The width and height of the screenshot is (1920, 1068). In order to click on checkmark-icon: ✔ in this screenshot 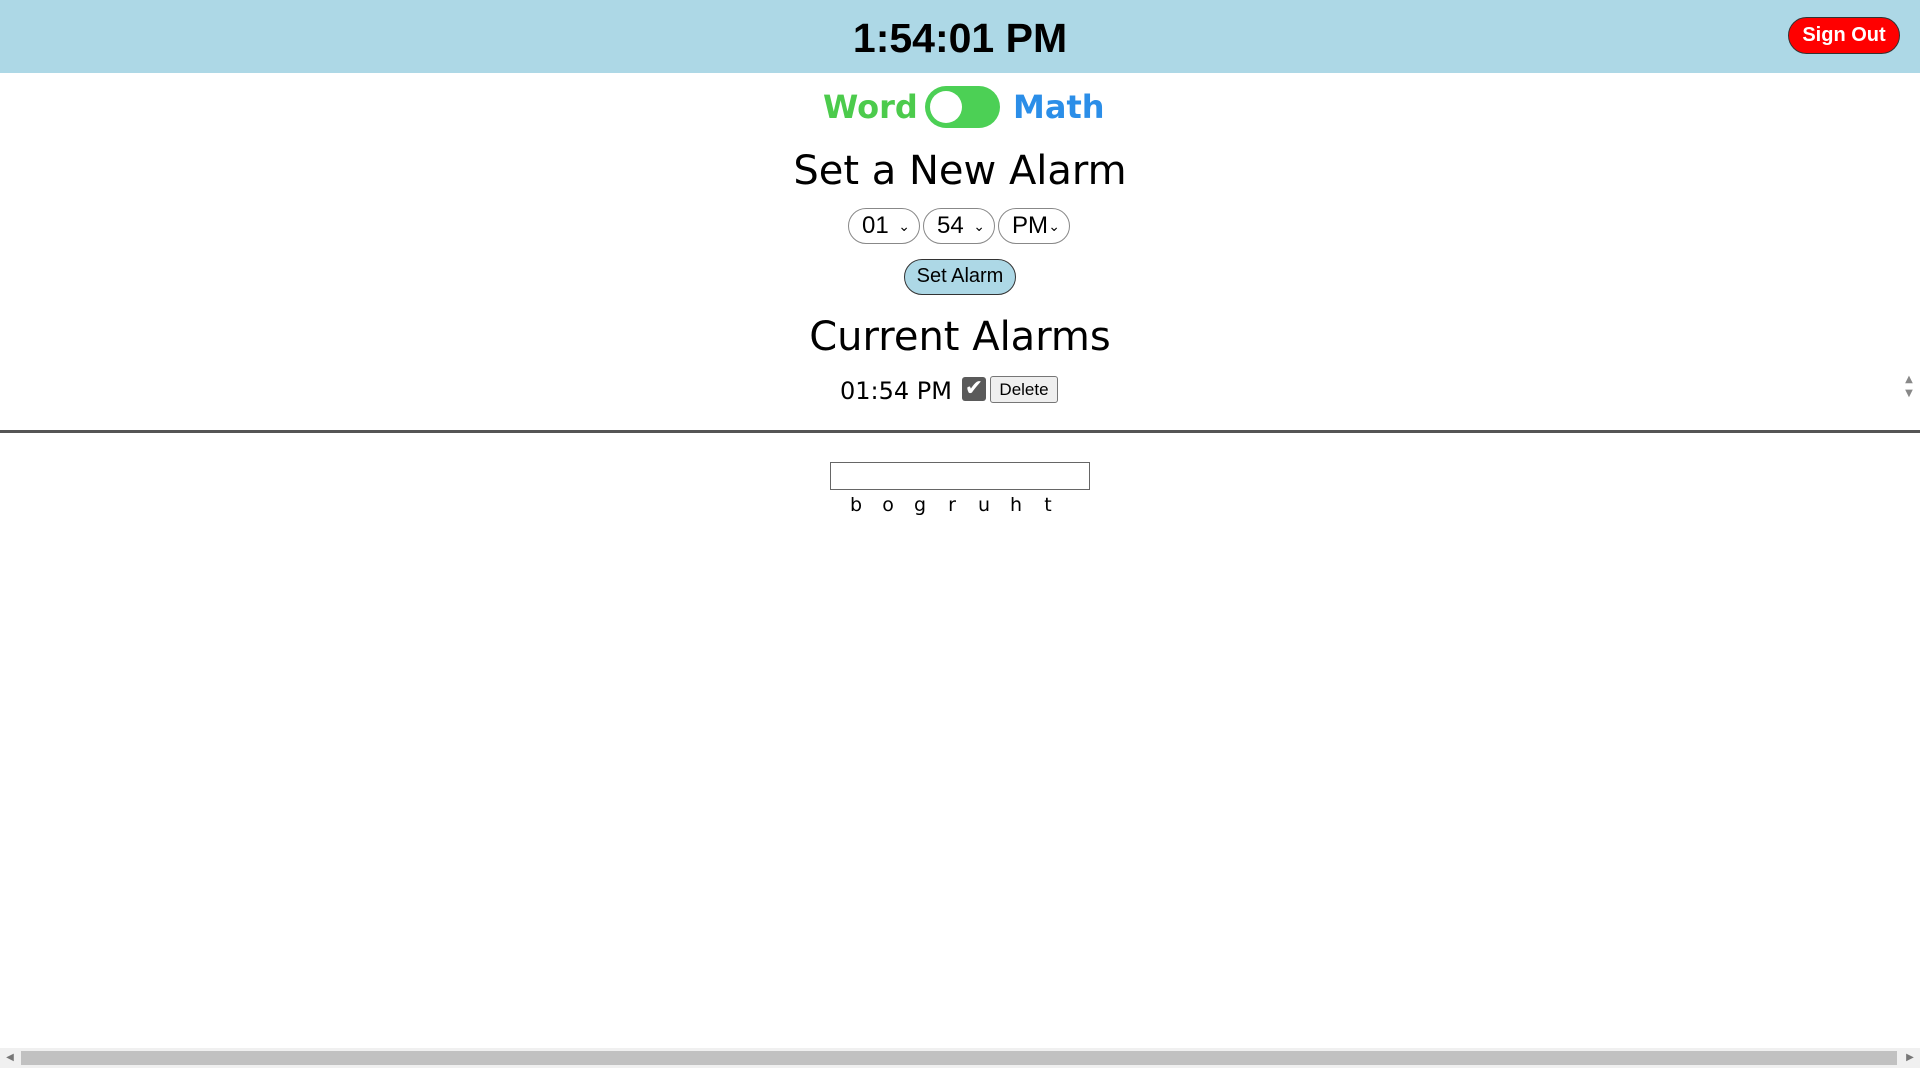, I will do `click(974, 388)`.